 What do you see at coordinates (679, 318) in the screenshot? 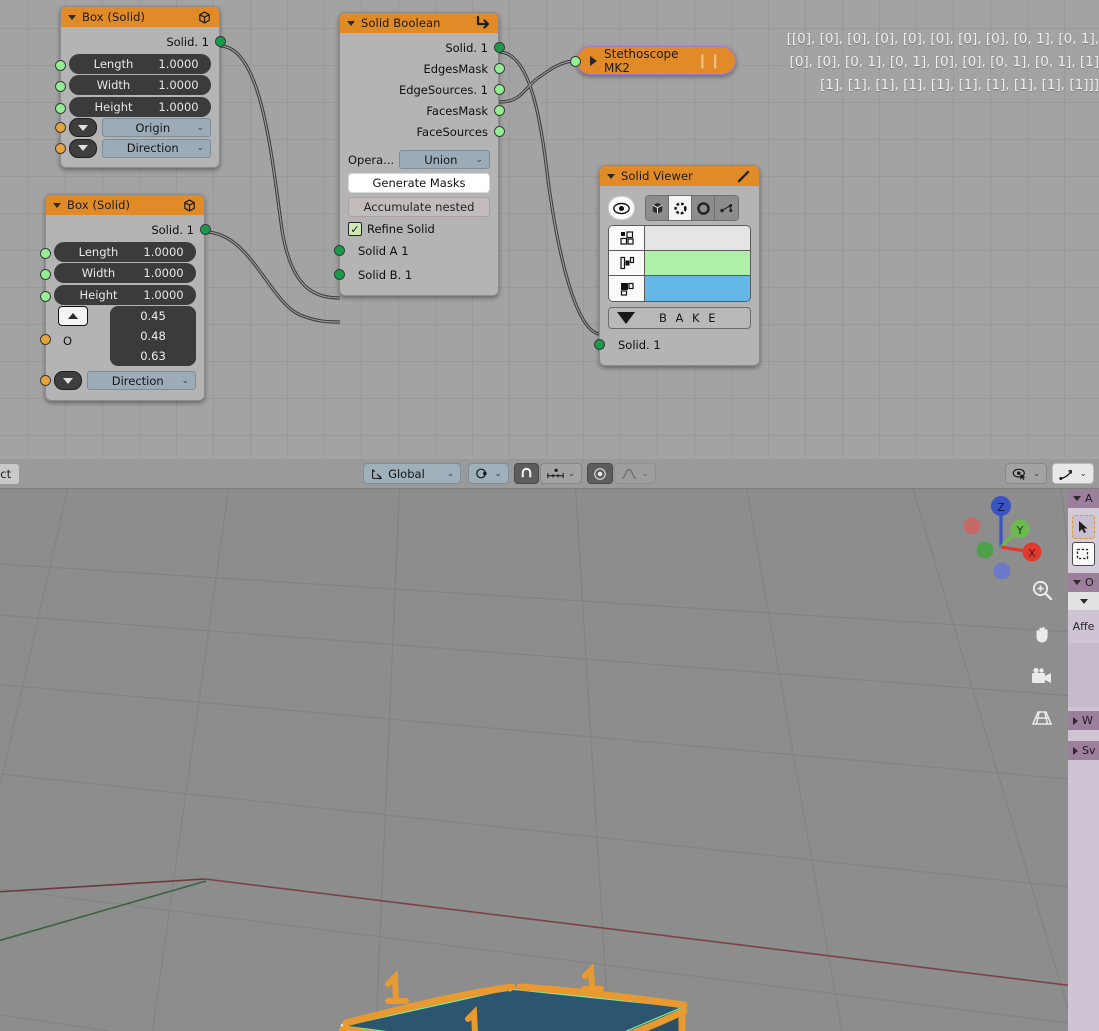
I see `bake-button: B A K E` at bounding box center [679, 318].